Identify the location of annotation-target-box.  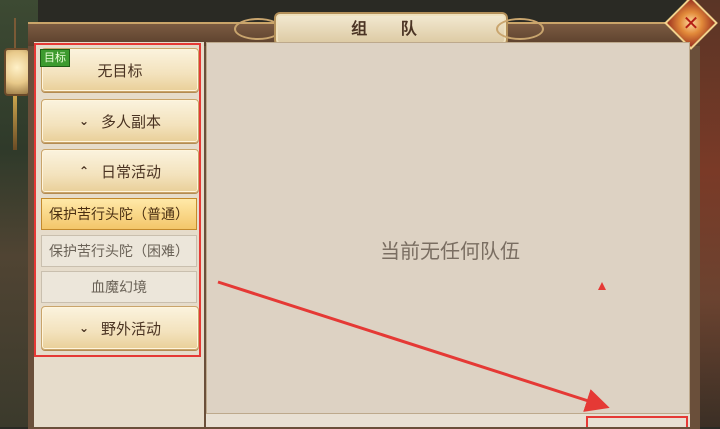
(637, 421).